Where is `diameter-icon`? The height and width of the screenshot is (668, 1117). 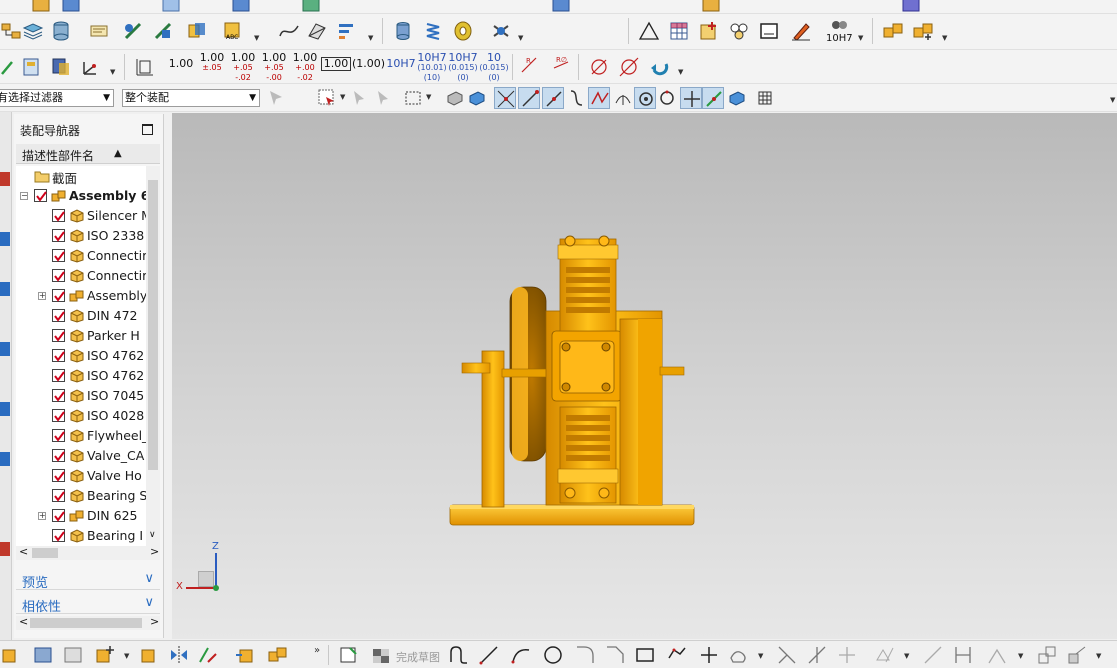 diameter-icon is located at coordinates (599, 67).